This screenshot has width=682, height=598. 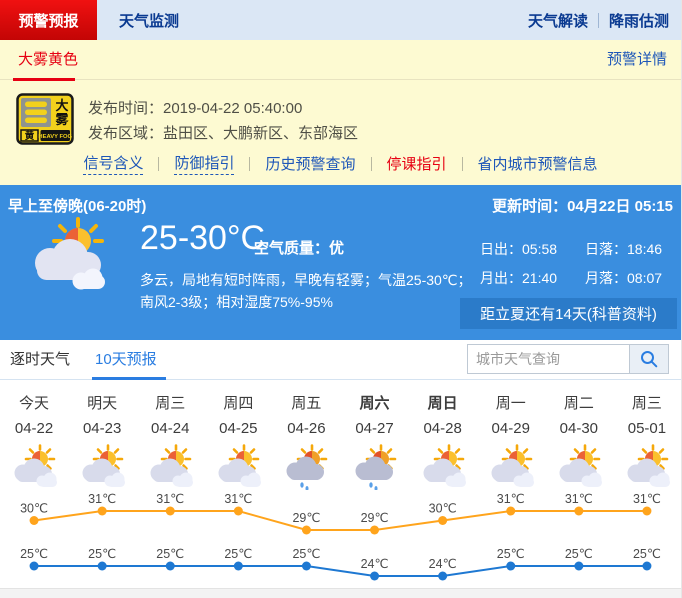 What do you see at coordinates (519, 278) in the screenshot?
I see `moonrise-time: 月出：21:40` at bounding box center [519, 278].